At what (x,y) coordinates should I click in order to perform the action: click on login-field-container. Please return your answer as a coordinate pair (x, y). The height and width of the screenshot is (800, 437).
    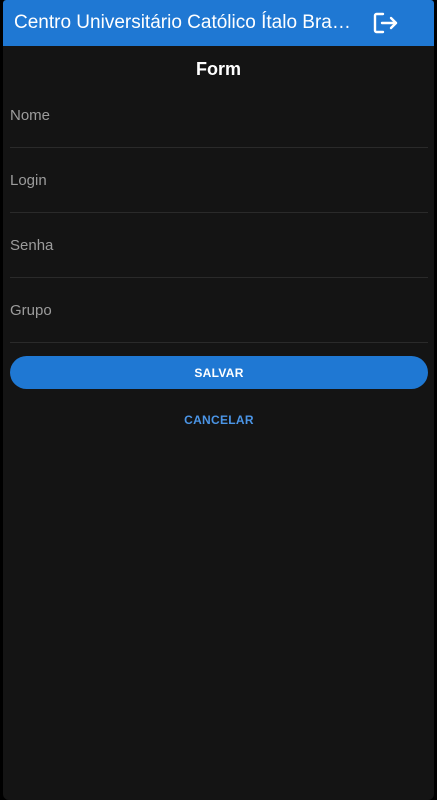
    Looking at the image, I should click on (219, 180).